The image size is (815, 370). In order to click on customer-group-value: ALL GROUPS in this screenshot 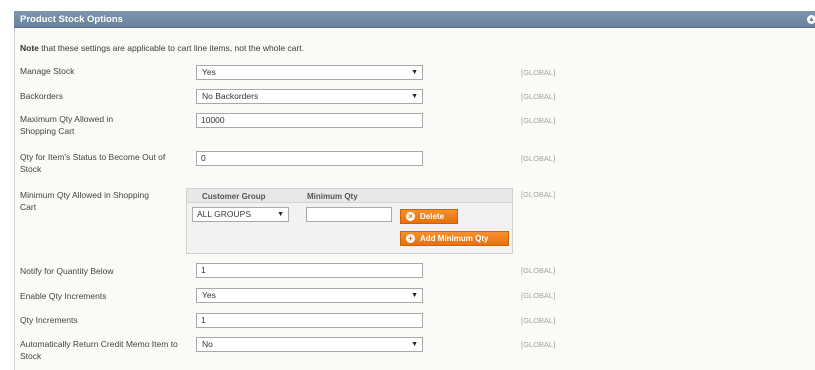, I will do `click(224, 214)`.